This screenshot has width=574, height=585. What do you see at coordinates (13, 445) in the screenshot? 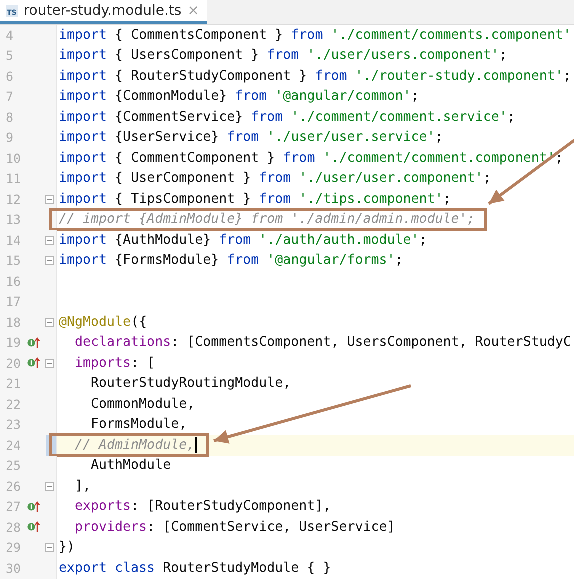
I see `line-number: 24` at bounding box center [13, 445].